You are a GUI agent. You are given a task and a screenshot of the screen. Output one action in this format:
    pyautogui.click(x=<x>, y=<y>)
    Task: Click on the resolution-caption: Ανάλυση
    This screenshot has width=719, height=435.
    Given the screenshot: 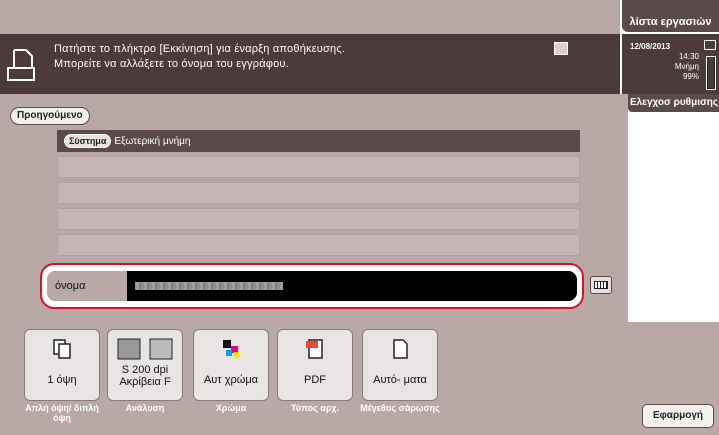 What is the action you would take?
    pyautogui.click(x=145, y=408)
    